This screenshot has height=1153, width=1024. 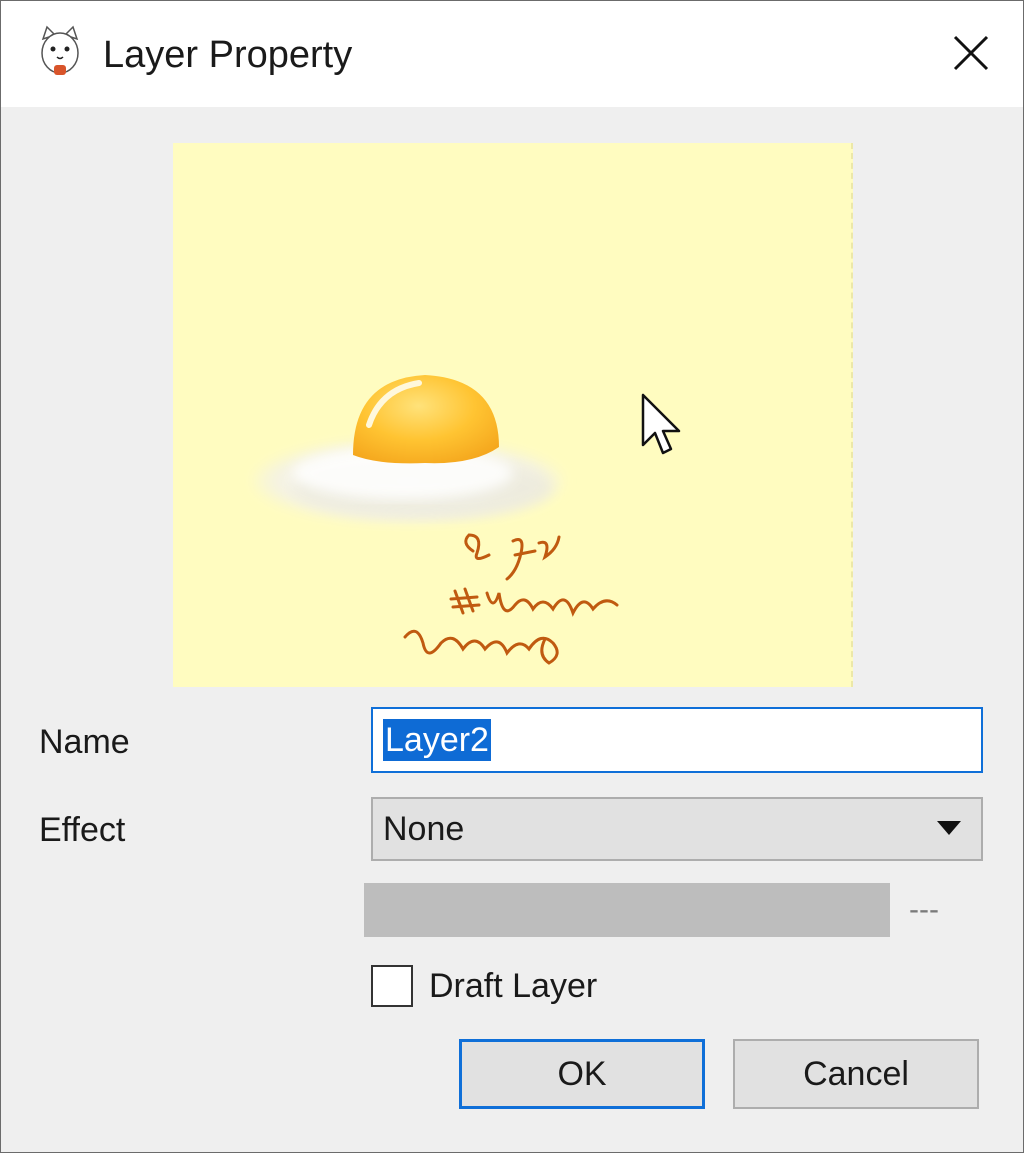 What do you see at coordinates (949, 828) in the screenshot?
I see `chevron-down-icon` at bounding box center [949, 828].